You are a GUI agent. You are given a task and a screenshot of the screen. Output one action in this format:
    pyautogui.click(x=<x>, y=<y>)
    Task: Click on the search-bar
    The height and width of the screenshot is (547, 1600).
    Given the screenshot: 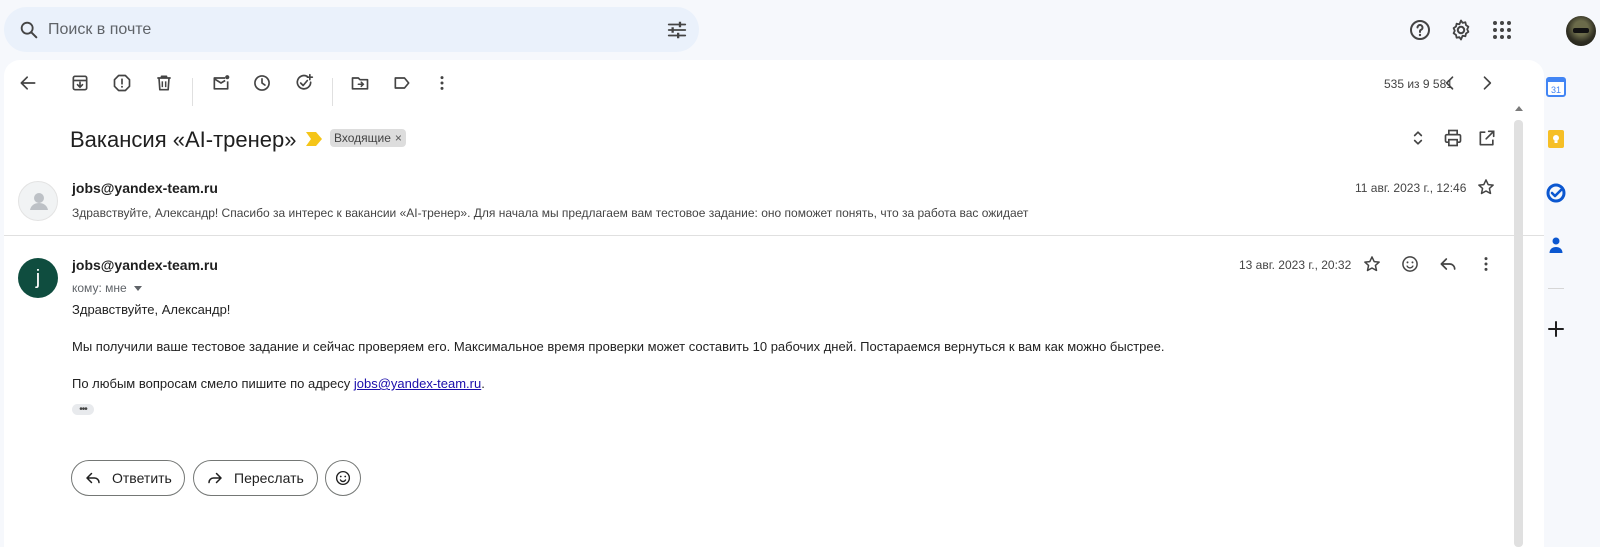 What is the action you would take?
    pyautogui.click(x=351, y=29)
    